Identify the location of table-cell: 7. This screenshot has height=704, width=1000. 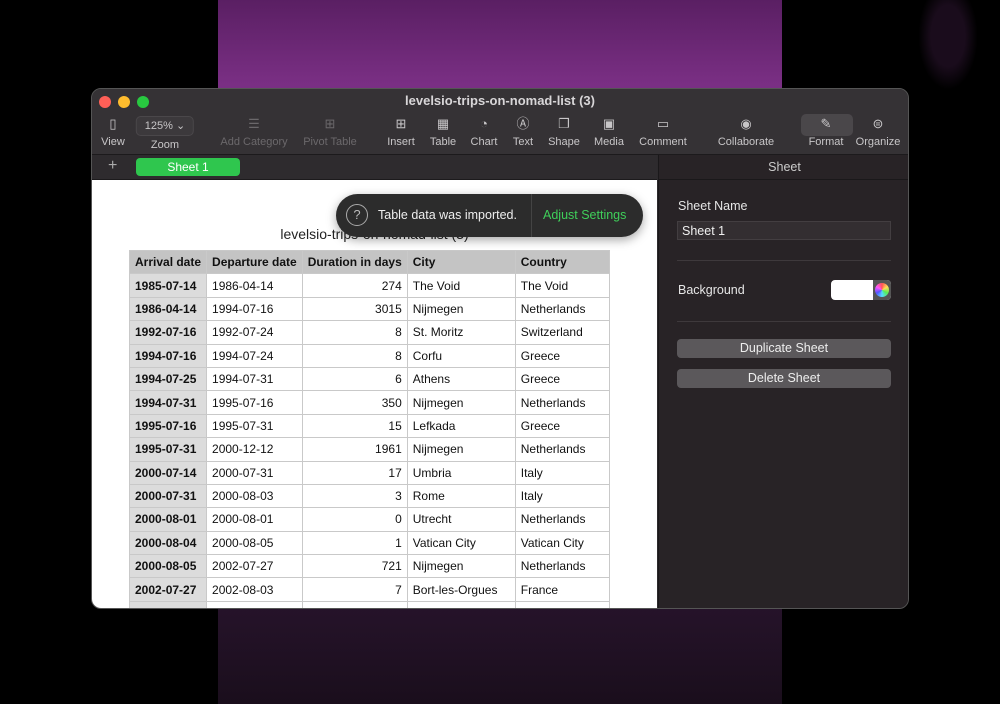
(354, 589).